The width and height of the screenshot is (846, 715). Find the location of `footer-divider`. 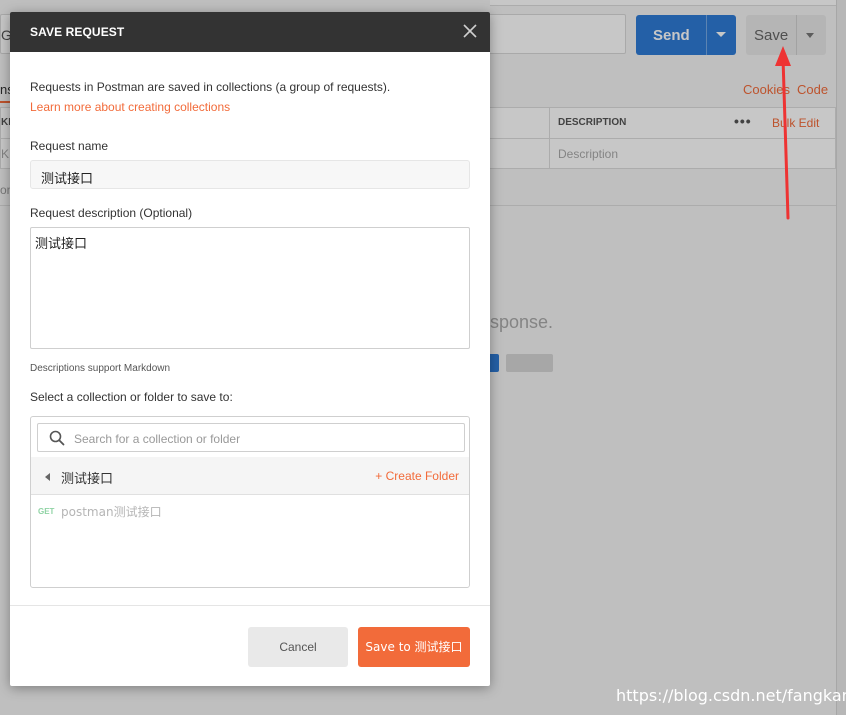

footer-divider is located at coordinates (250, 605).